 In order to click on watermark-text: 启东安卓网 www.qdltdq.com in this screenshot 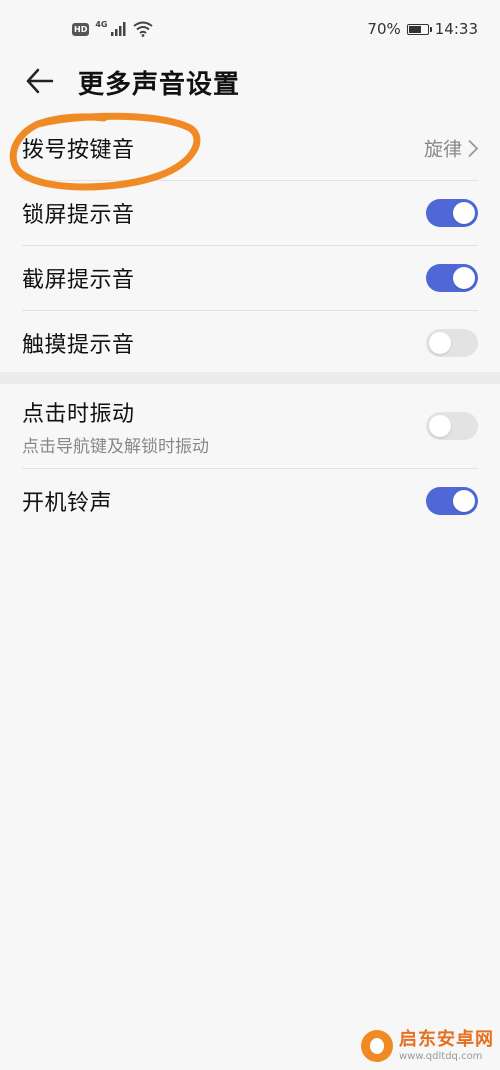, I will do `click(446, 1045)`.